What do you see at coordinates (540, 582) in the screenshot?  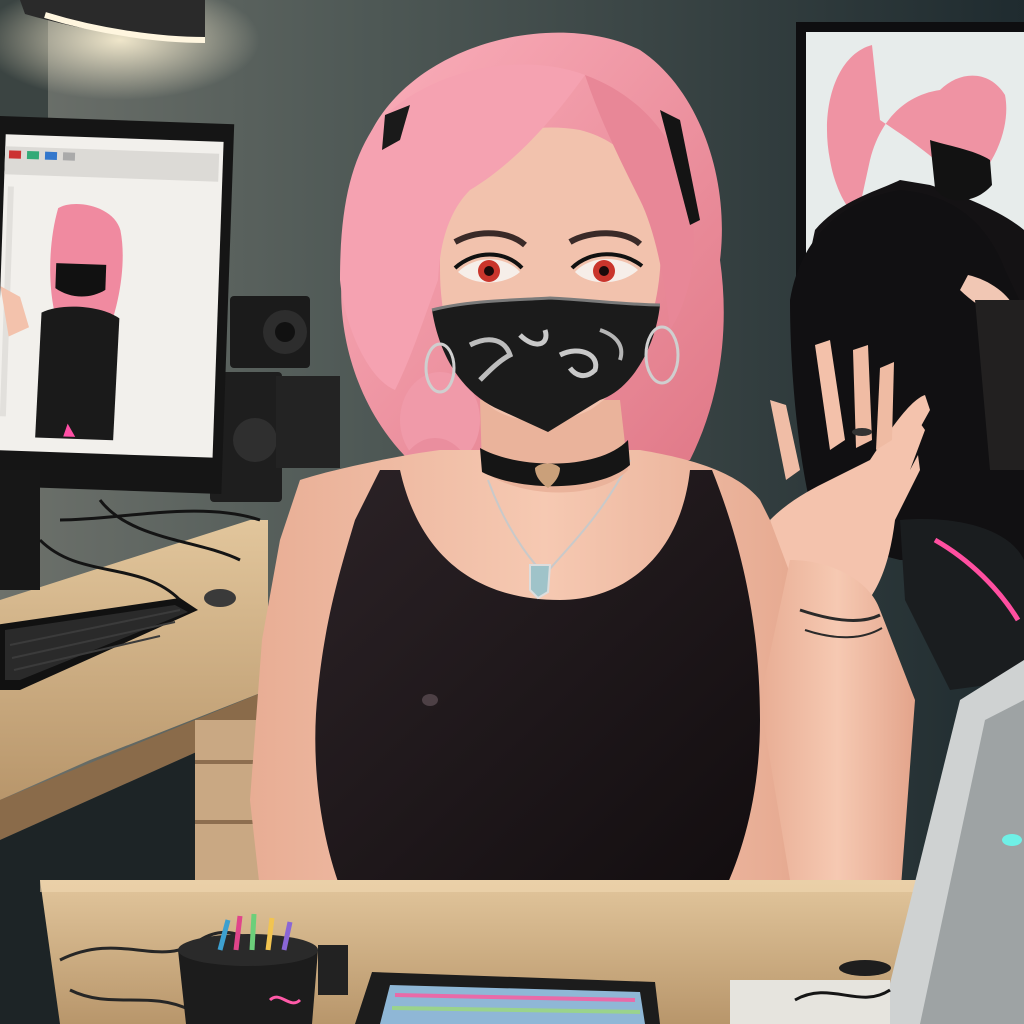 I see `pendant` at bounding box center [540, 582].